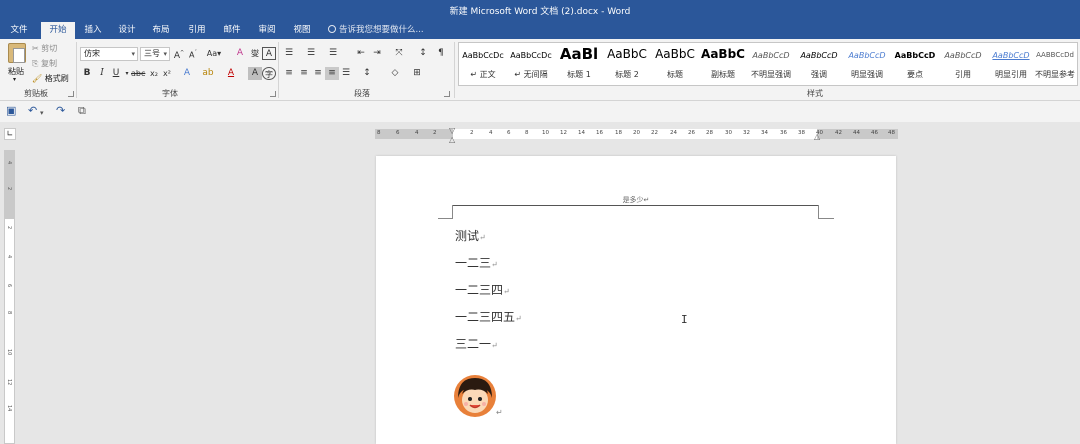  What do you see at coordinates (819, 64) in the screenshot?
I see `style-emphasis: AaBbCcD 强调` at bounding box center [819, 64].